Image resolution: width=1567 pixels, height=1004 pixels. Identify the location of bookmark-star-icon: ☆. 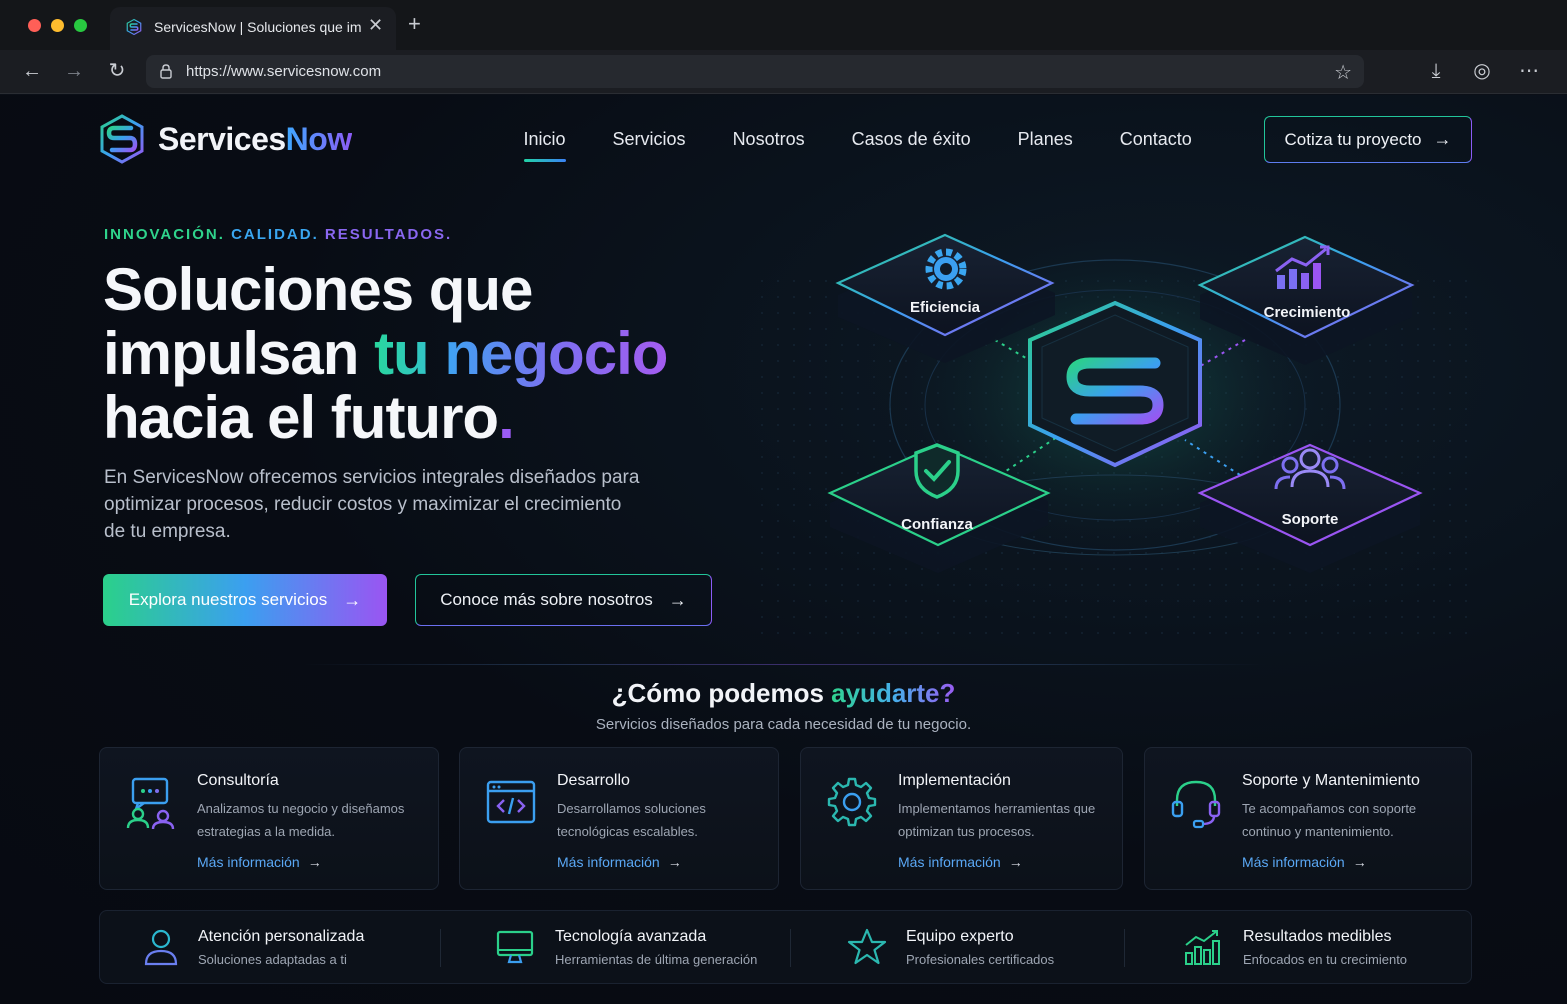
(1343, 72).